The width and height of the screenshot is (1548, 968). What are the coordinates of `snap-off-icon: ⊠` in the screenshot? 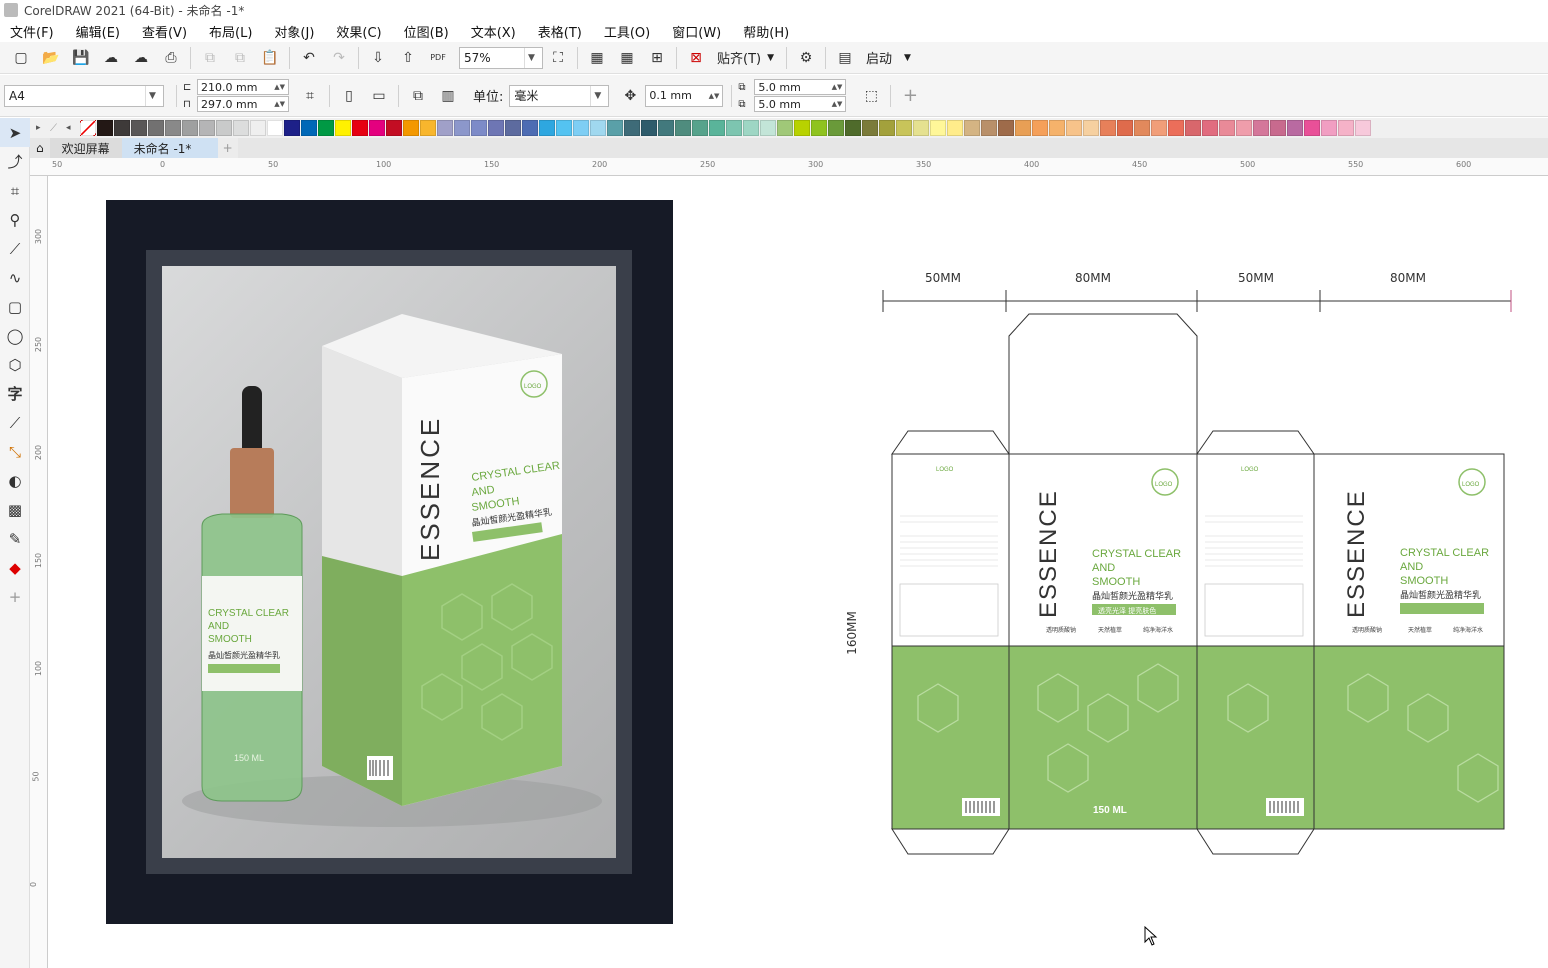 It's located at (696, 58).